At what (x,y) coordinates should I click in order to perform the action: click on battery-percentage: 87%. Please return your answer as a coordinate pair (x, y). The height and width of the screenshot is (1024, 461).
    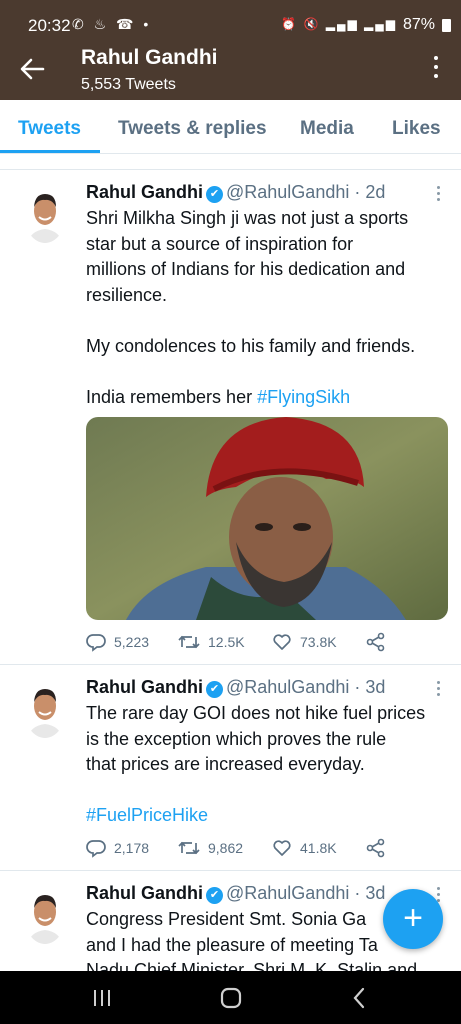
    Looking at the image, I should click on (418, 24).